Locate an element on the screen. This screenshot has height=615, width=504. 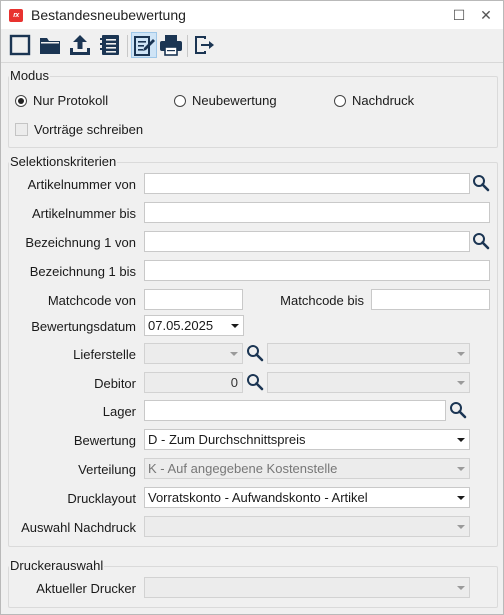
open-folder-icon is located at coordinates (50, 46).